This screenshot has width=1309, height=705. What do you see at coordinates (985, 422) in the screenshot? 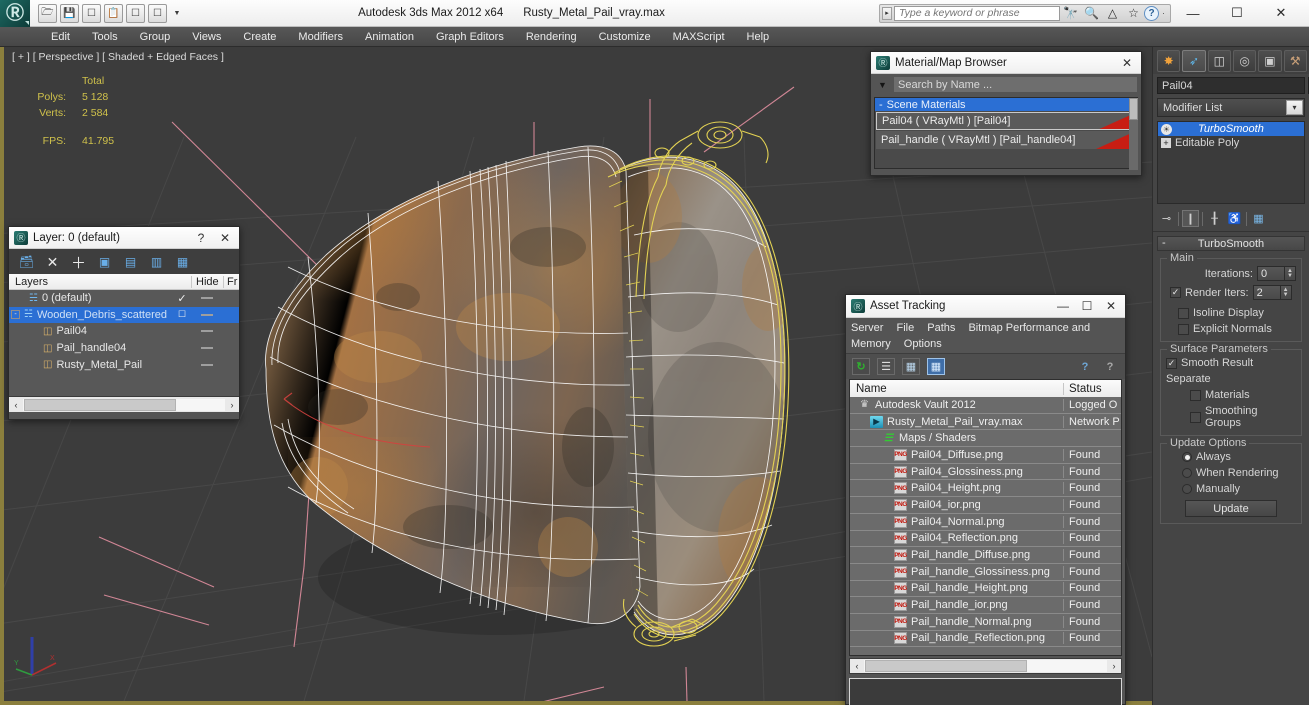
I see `asset-row: ▶ Rusty_Metal_Pail_vray.max Network P` at bounding box center [985, 422].